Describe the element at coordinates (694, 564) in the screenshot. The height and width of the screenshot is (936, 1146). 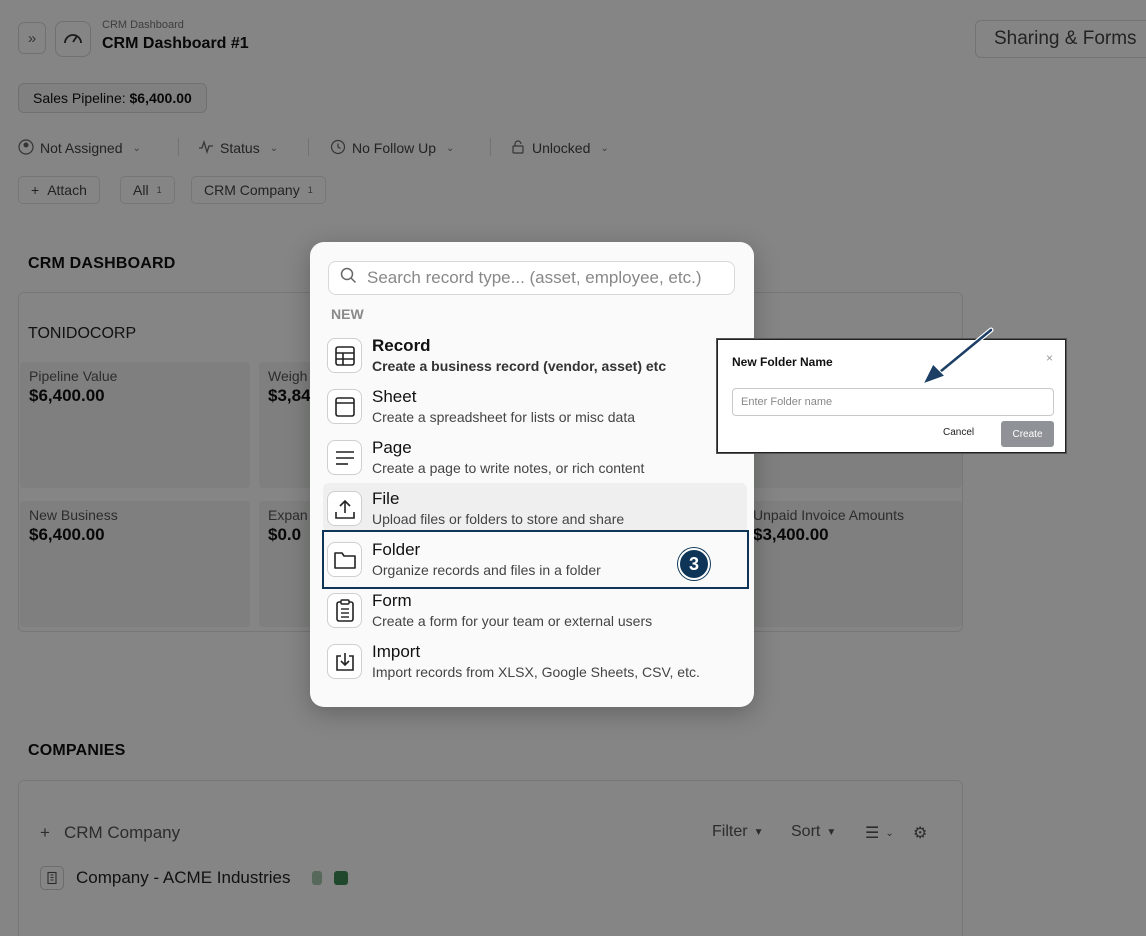
I see `step-number-badge: 3` at that location.